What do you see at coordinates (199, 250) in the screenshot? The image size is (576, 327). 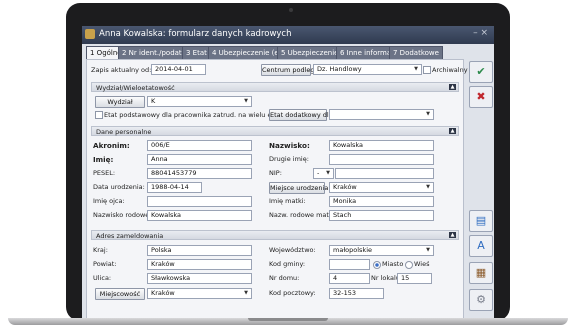 I see `kraj-input: Polska` at bounding box center [199, 250].